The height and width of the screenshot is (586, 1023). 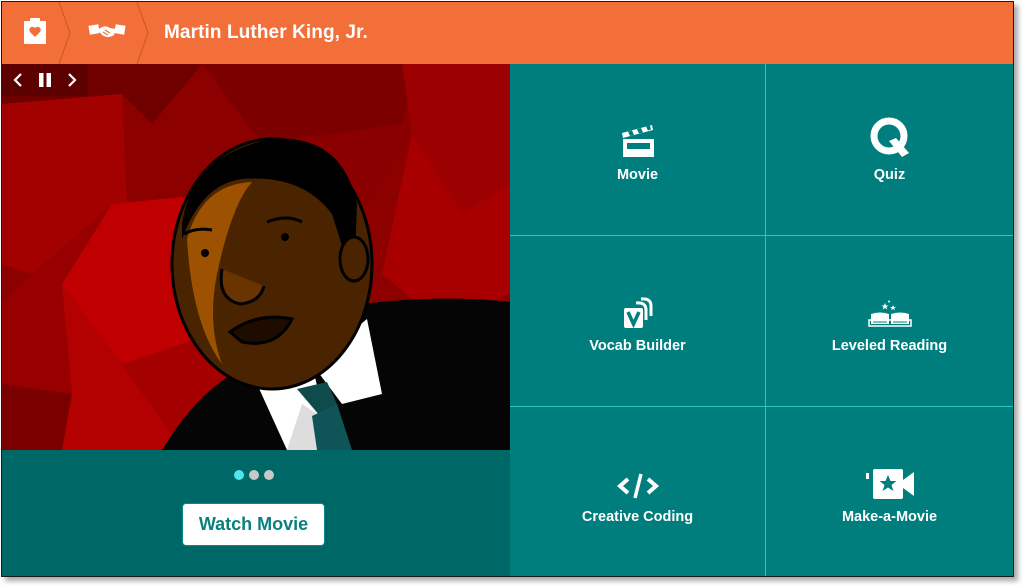 I want to click on page-title: Martin Luther King, Jr., so click(x=266, y=32).